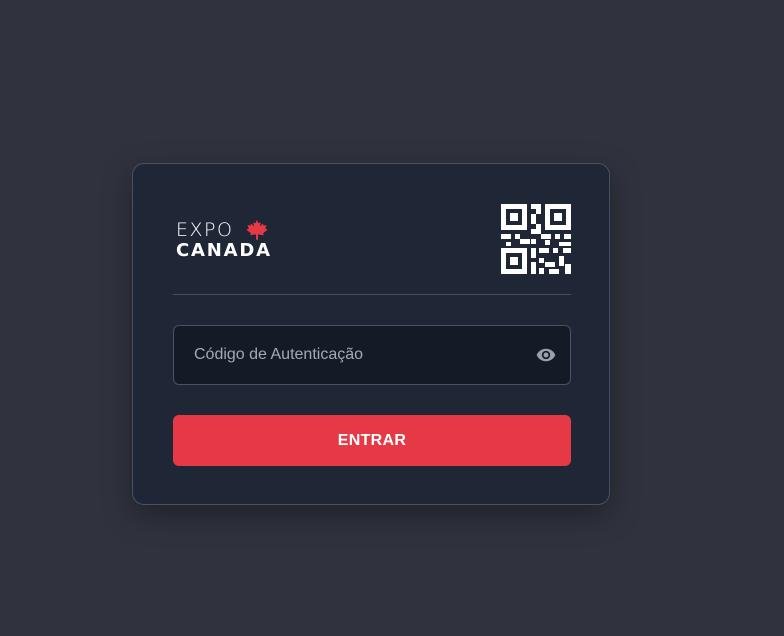  I want to click on qr-code-icon, so click(536, 239).